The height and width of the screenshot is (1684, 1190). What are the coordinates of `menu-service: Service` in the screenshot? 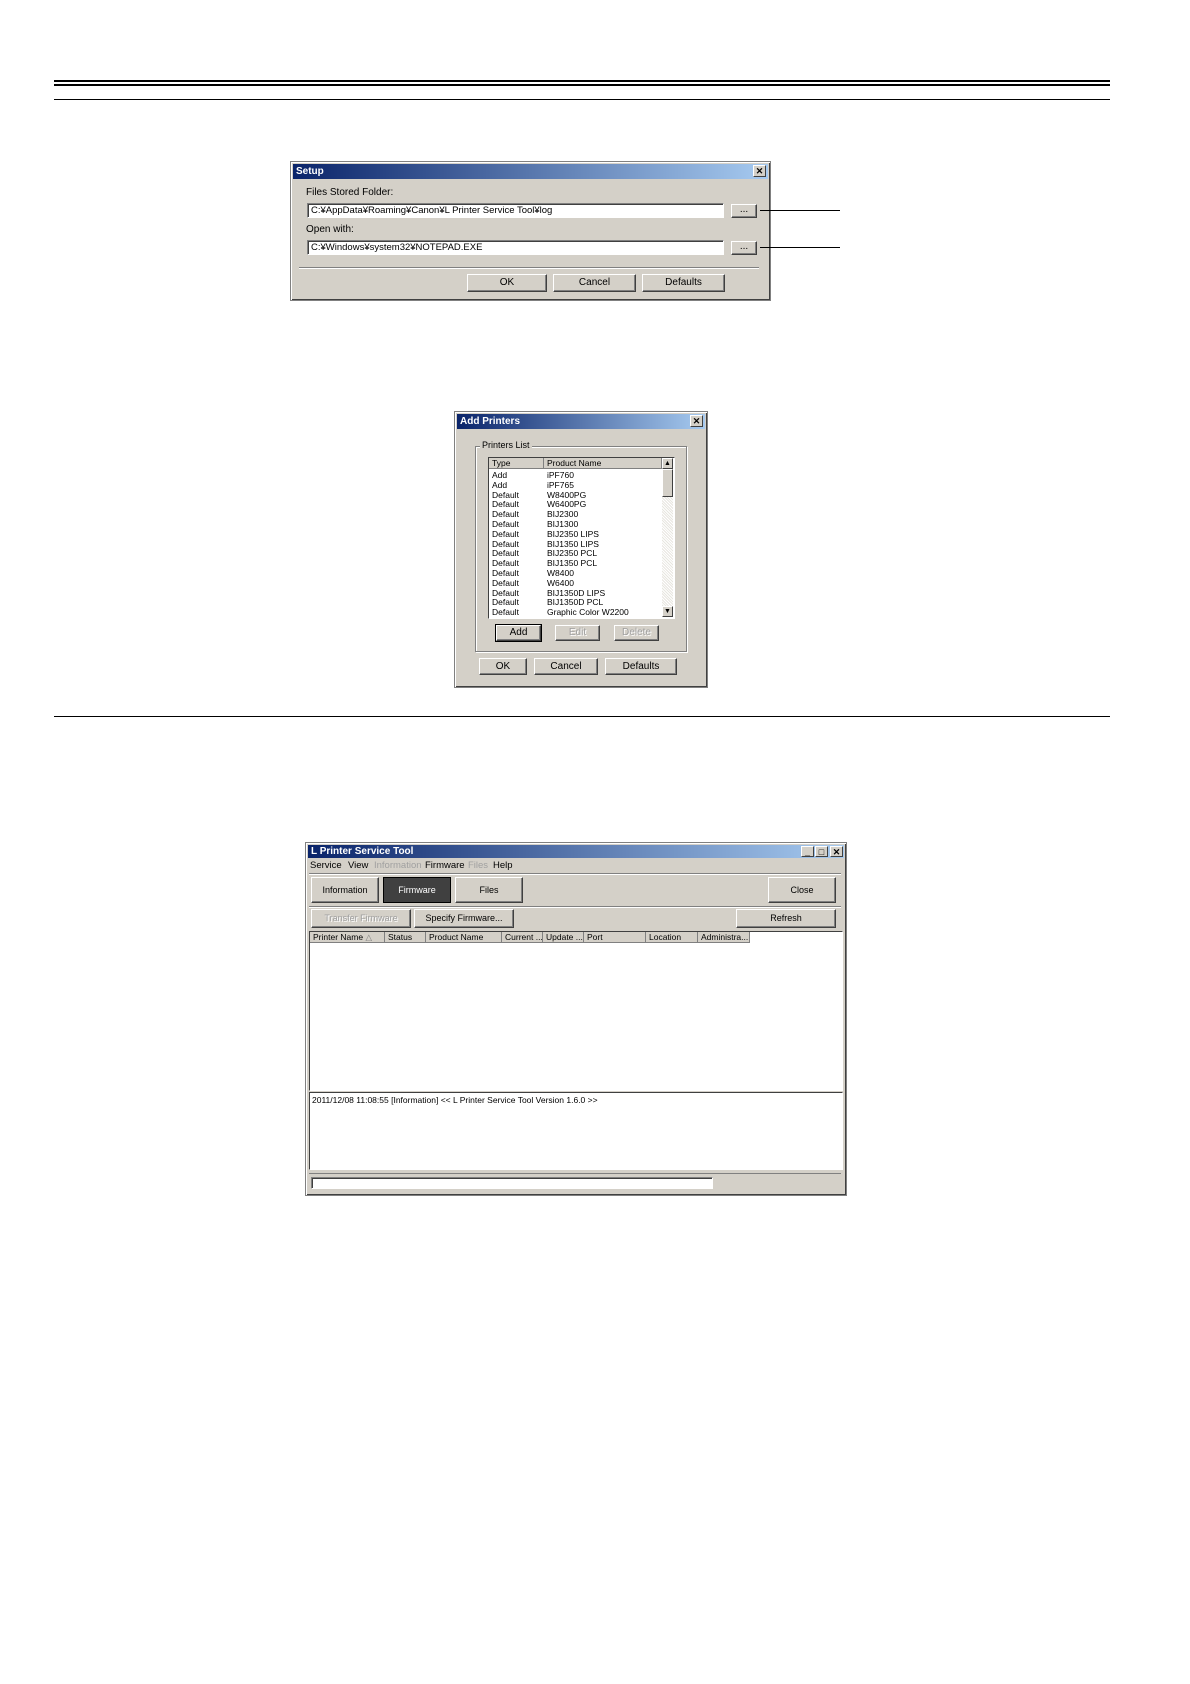 It's located at (326, 865).